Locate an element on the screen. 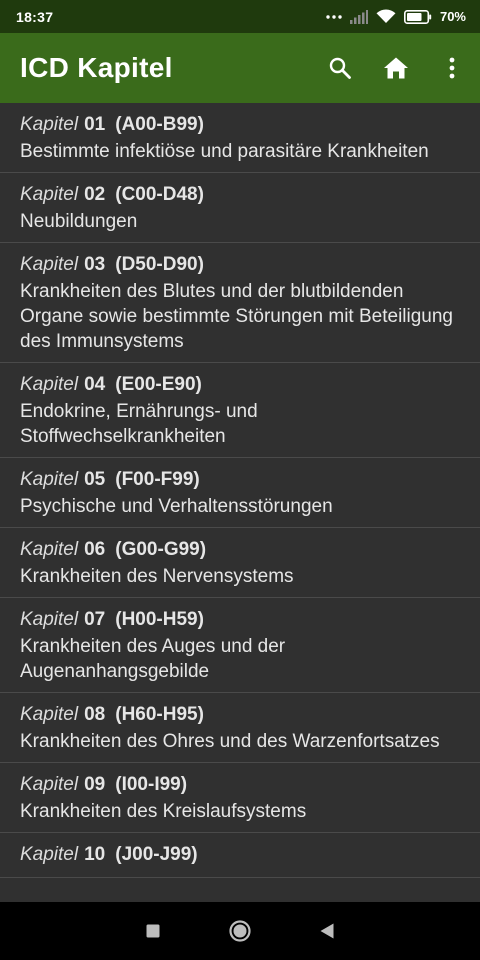  chapter-code-range: (I00-I99) is located at coordinates (151, 784).